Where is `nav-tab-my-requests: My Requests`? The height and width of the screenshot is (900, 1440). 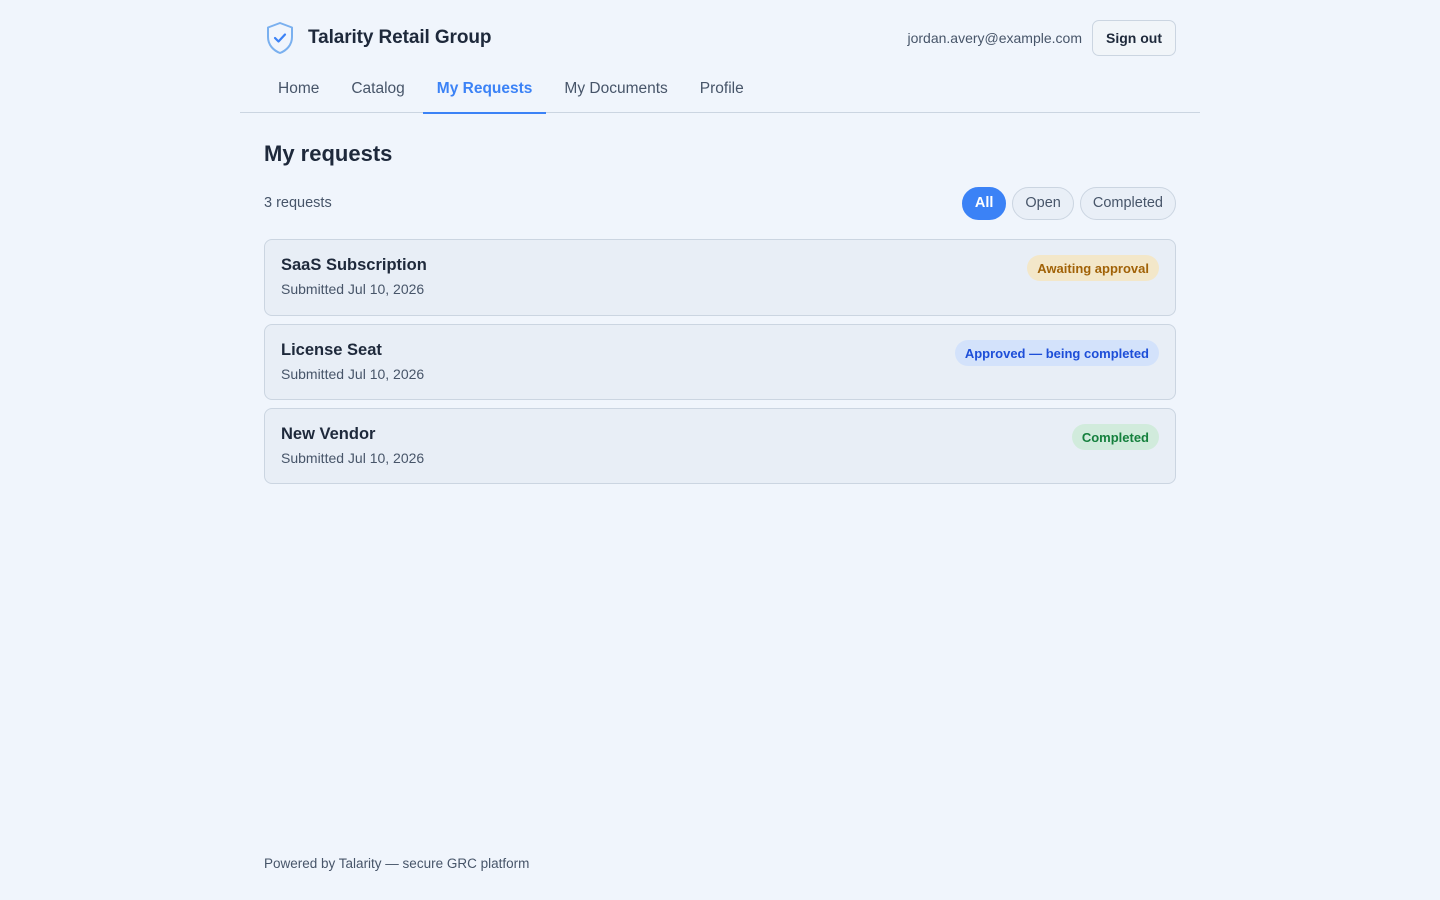
nav-tab-my-requests: My Requests is located at coordinates (484, 95).